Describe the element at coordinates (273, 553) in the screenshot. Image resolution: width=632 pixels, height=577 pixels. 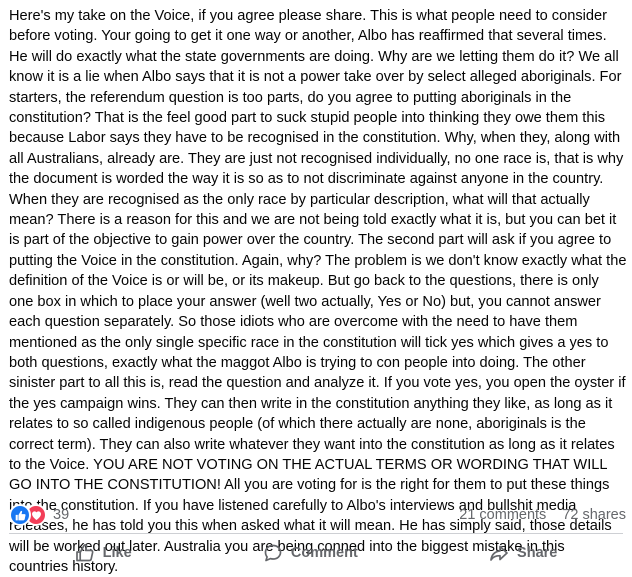
I see `speech-bubble-icon` at that location.